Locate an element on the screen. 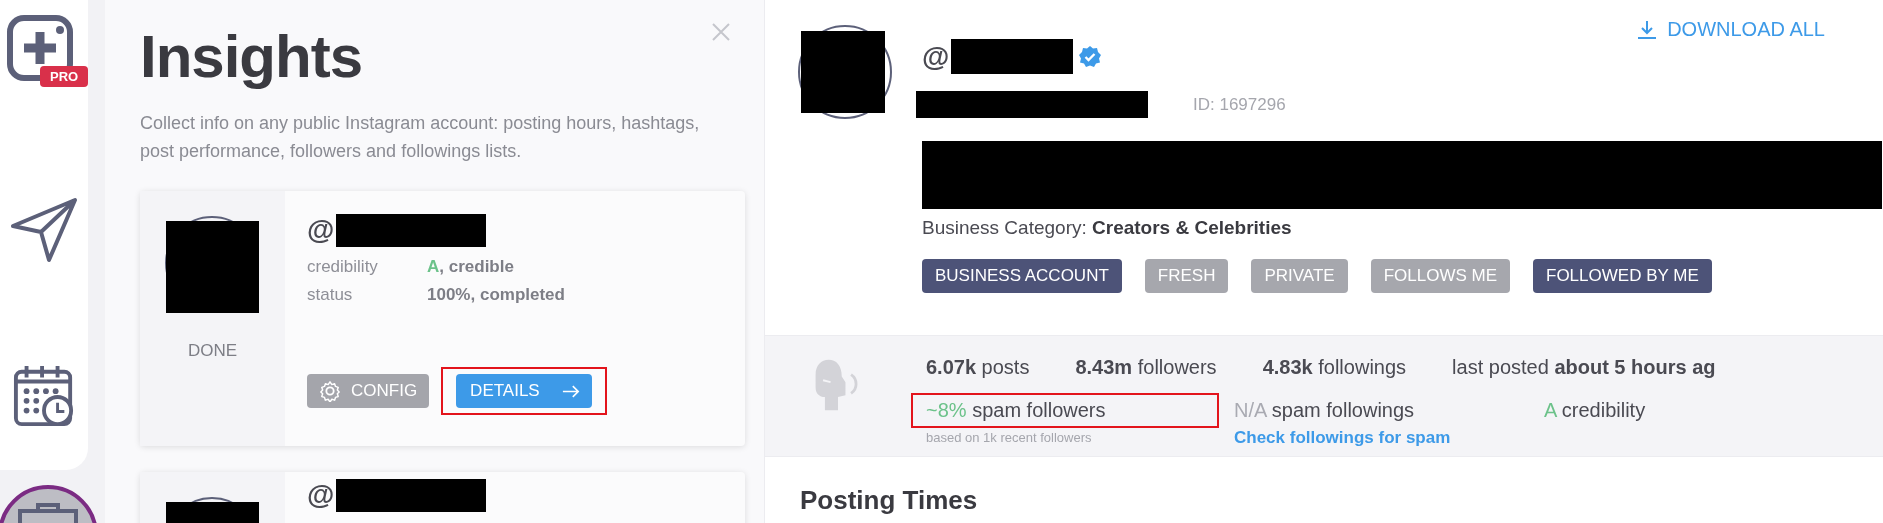 This screenshot has width=1883, height=523. settings-icon is located at coordinates (330, 391).